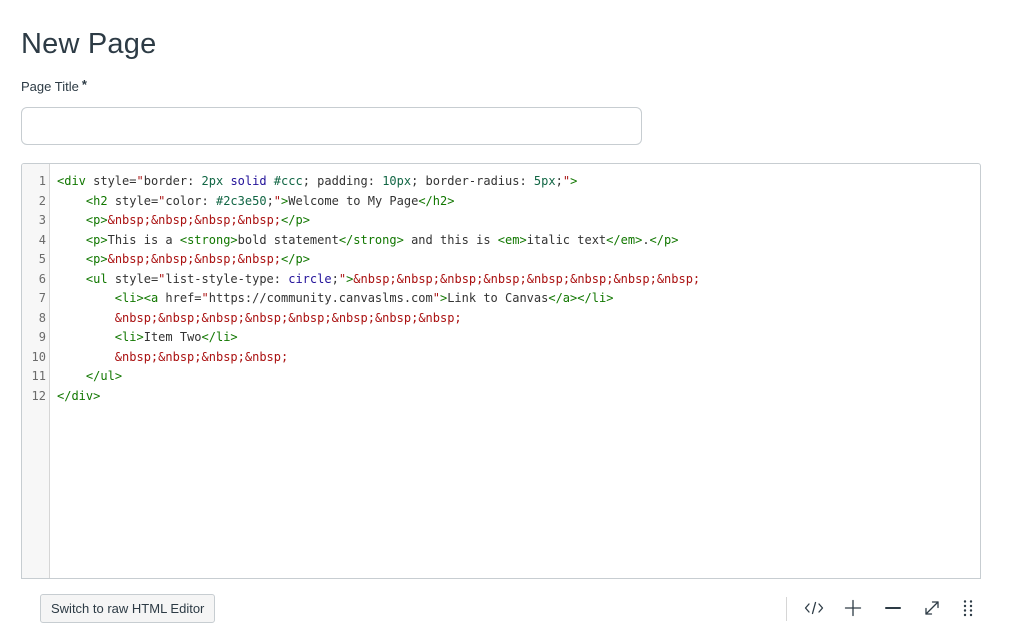  I want to click on line-number: 12, so click(38, 396).